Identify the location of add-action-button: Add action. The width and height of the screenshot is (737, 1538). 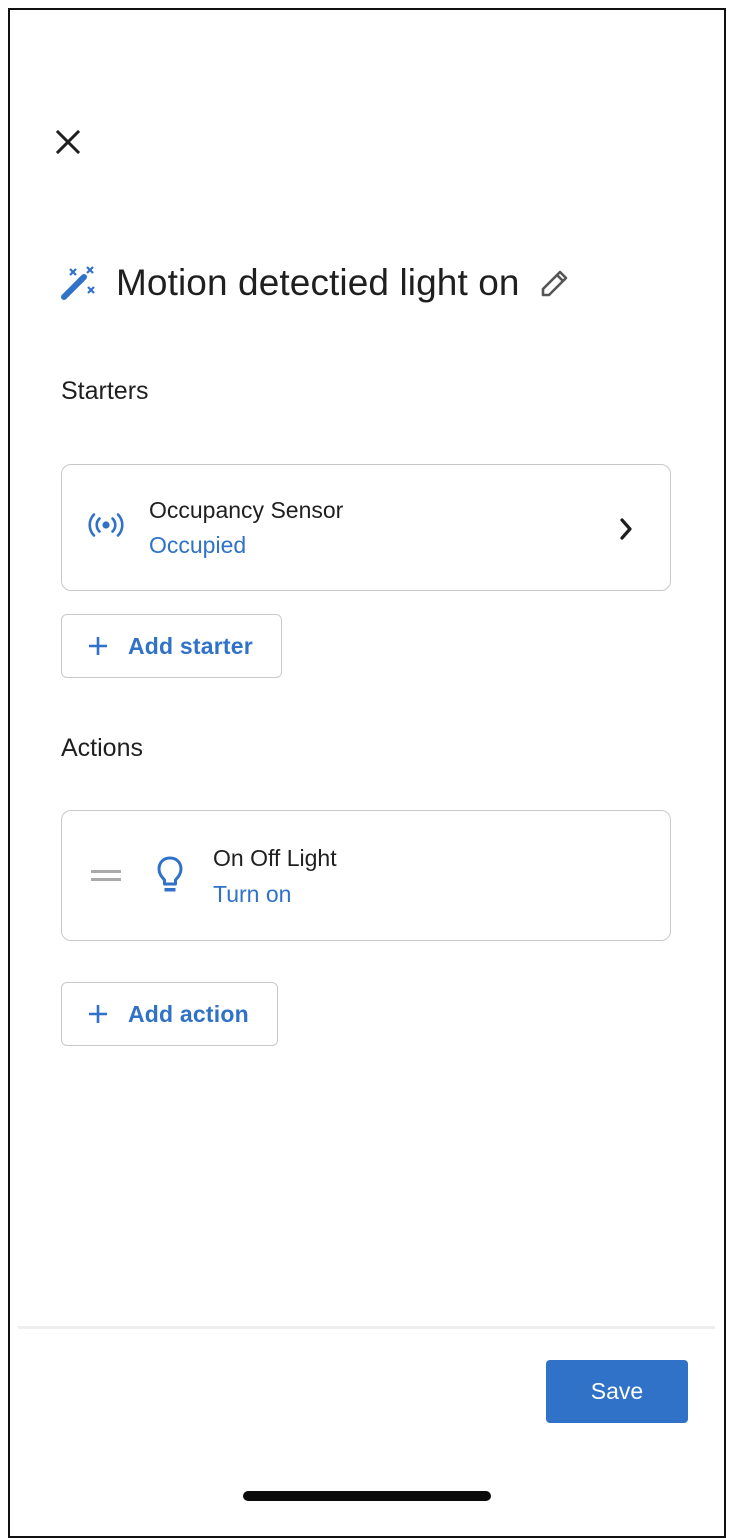
(169, 1014).